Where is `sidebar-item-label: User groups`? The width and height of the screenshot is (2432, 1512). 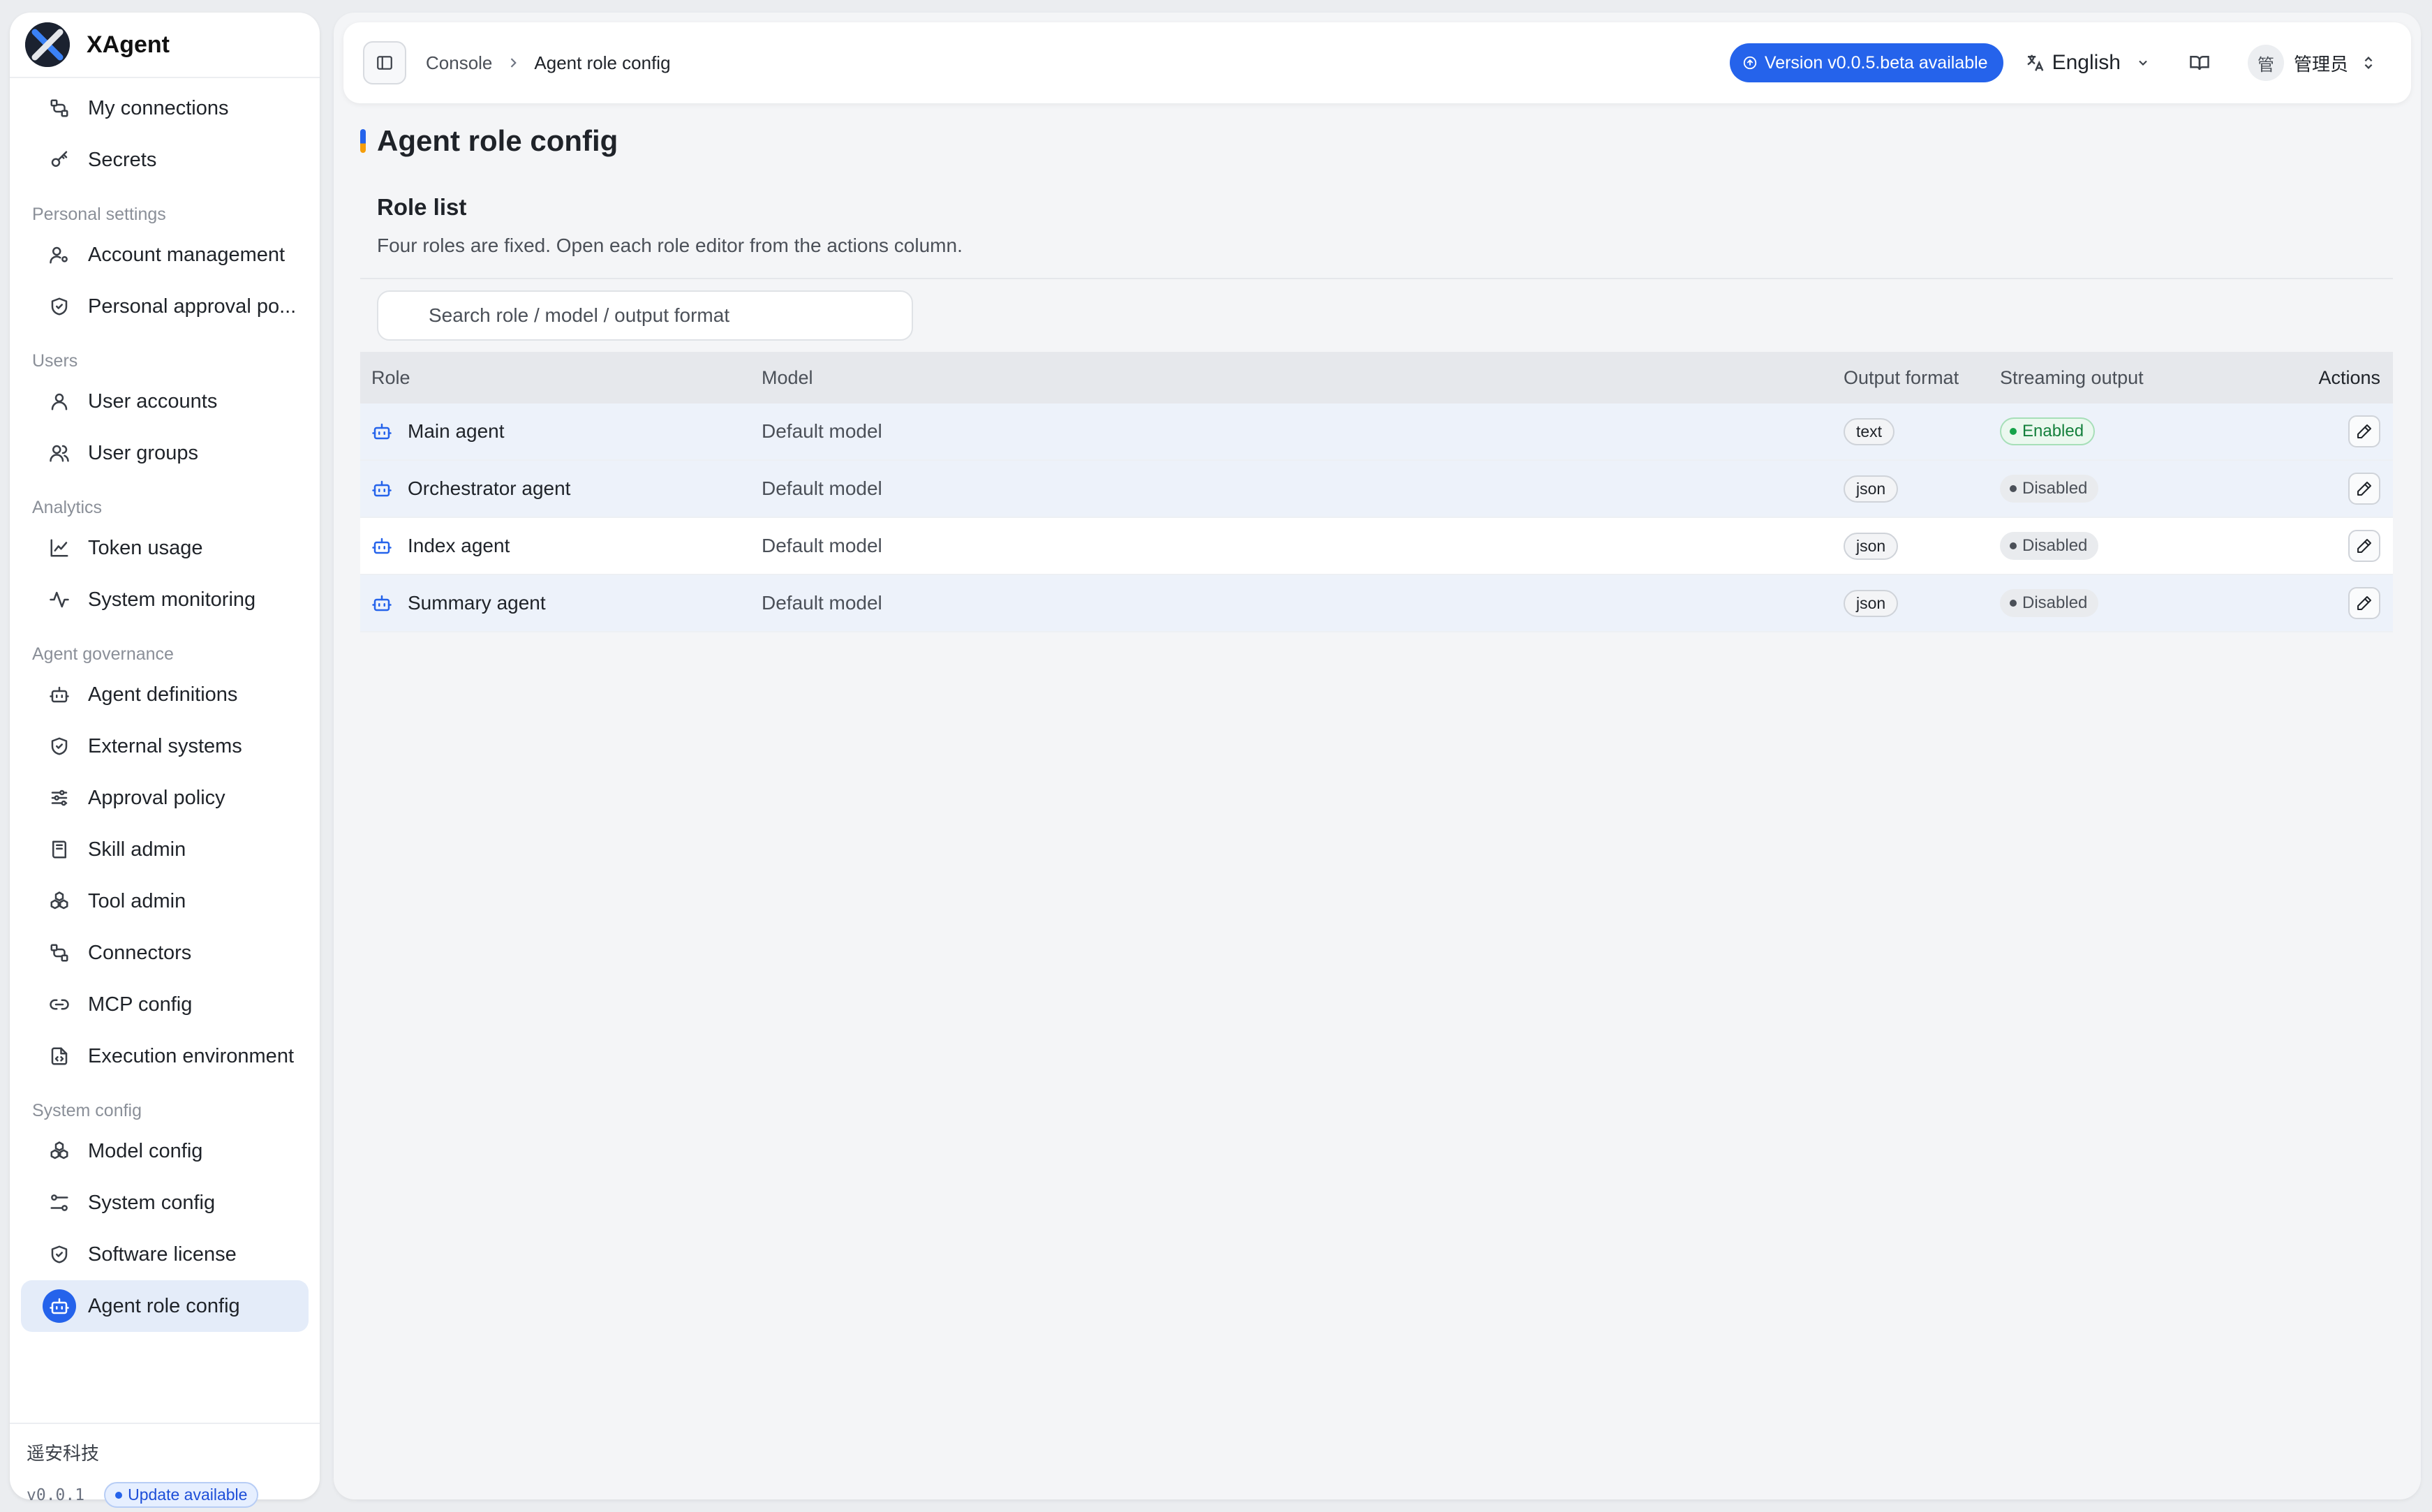
sidebar-item-label: User groups is located at coordinates (143, 452).